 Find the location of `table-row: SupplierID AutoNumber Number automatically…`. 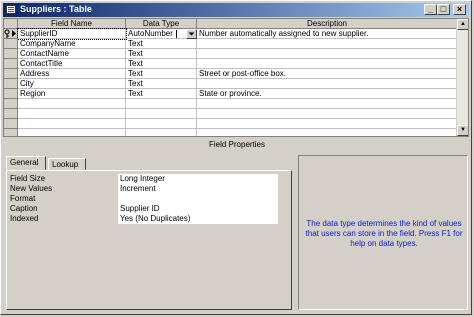

table-row: SupplierID AutoNumber Number automatically… is located at coordinates (231, 34).